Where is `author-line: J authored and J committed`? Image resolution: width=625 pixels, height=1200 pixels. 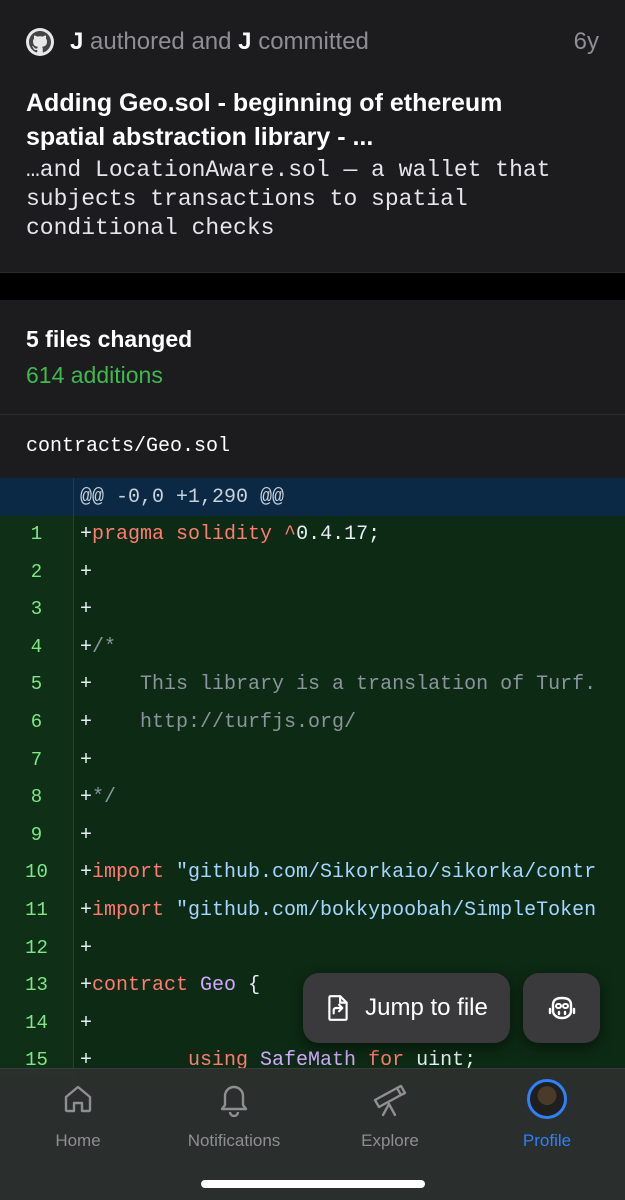
author-line: J authored and J committed is located at coordinates (219, 42).